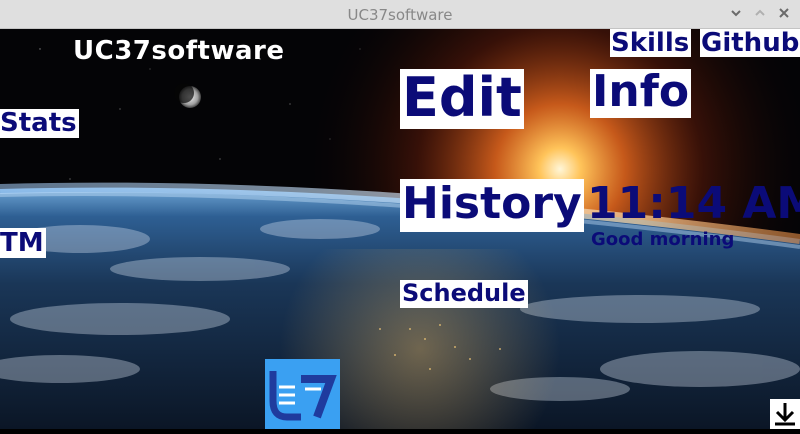 Image resolution: width=800 pixels, height=434 pixels. I want to click on history-button: History, so click(492, 205).